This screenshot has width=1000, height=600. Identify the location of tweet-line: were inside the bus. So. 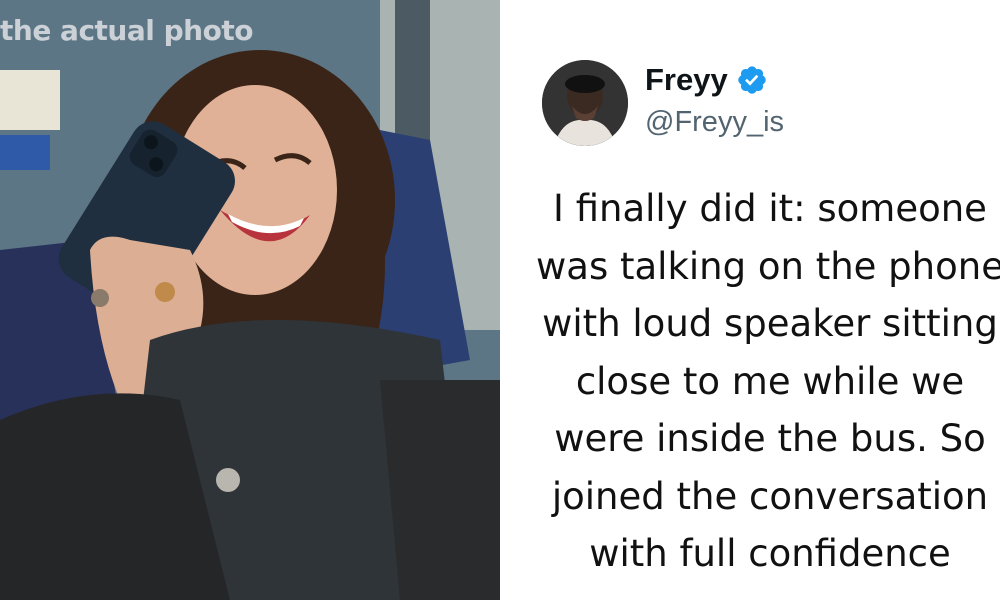
(770, 438).